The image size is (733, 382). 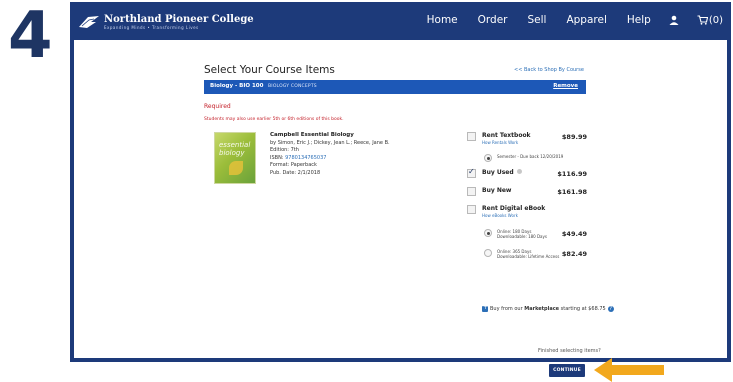 I want to click on user-icon, so click(x=674, y=20).